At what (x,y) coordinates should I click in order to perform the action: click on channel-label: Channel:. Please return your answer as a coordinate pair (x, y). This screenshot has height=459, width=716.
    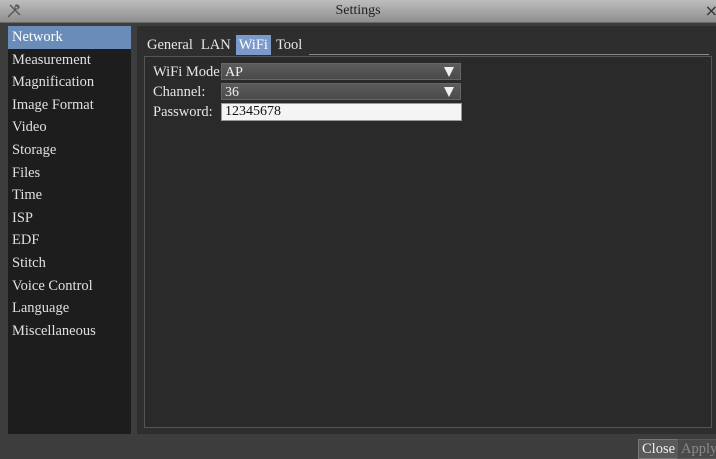
    Looking at the image, I should click on (179, 92).